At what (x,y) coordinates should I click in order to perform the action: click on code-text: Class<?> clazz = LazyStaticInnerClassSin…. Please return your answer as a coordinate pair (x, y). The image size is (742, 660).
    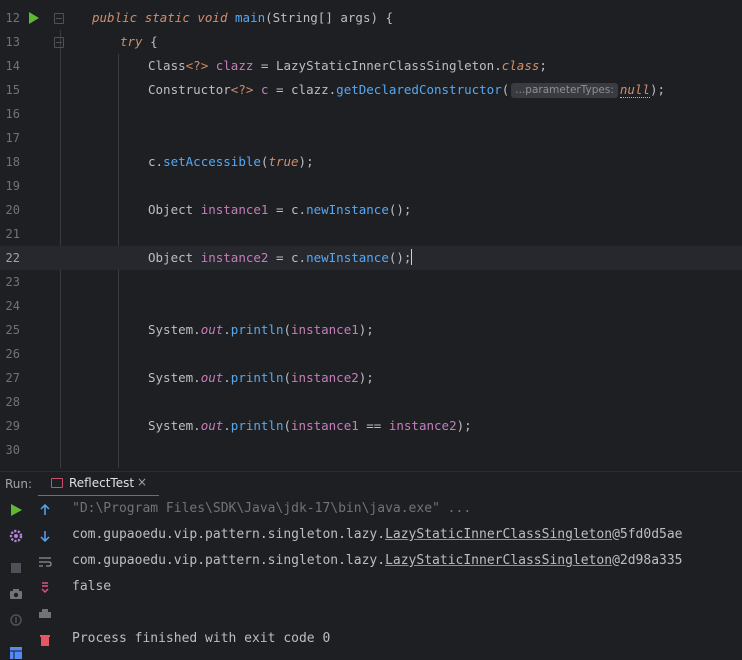
    Looking at the image, I should click on (347, 66).